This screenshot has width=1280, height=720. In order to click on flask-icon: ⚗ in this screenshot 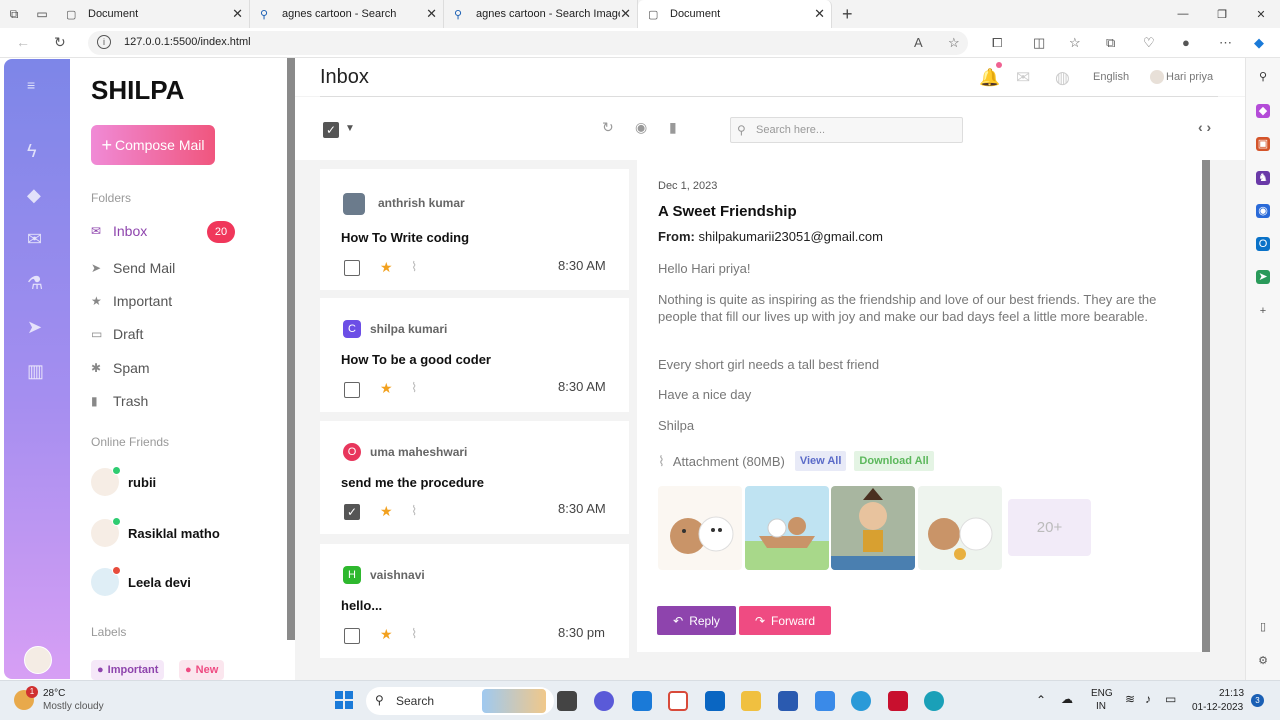, I will do `click(35, 283)`.